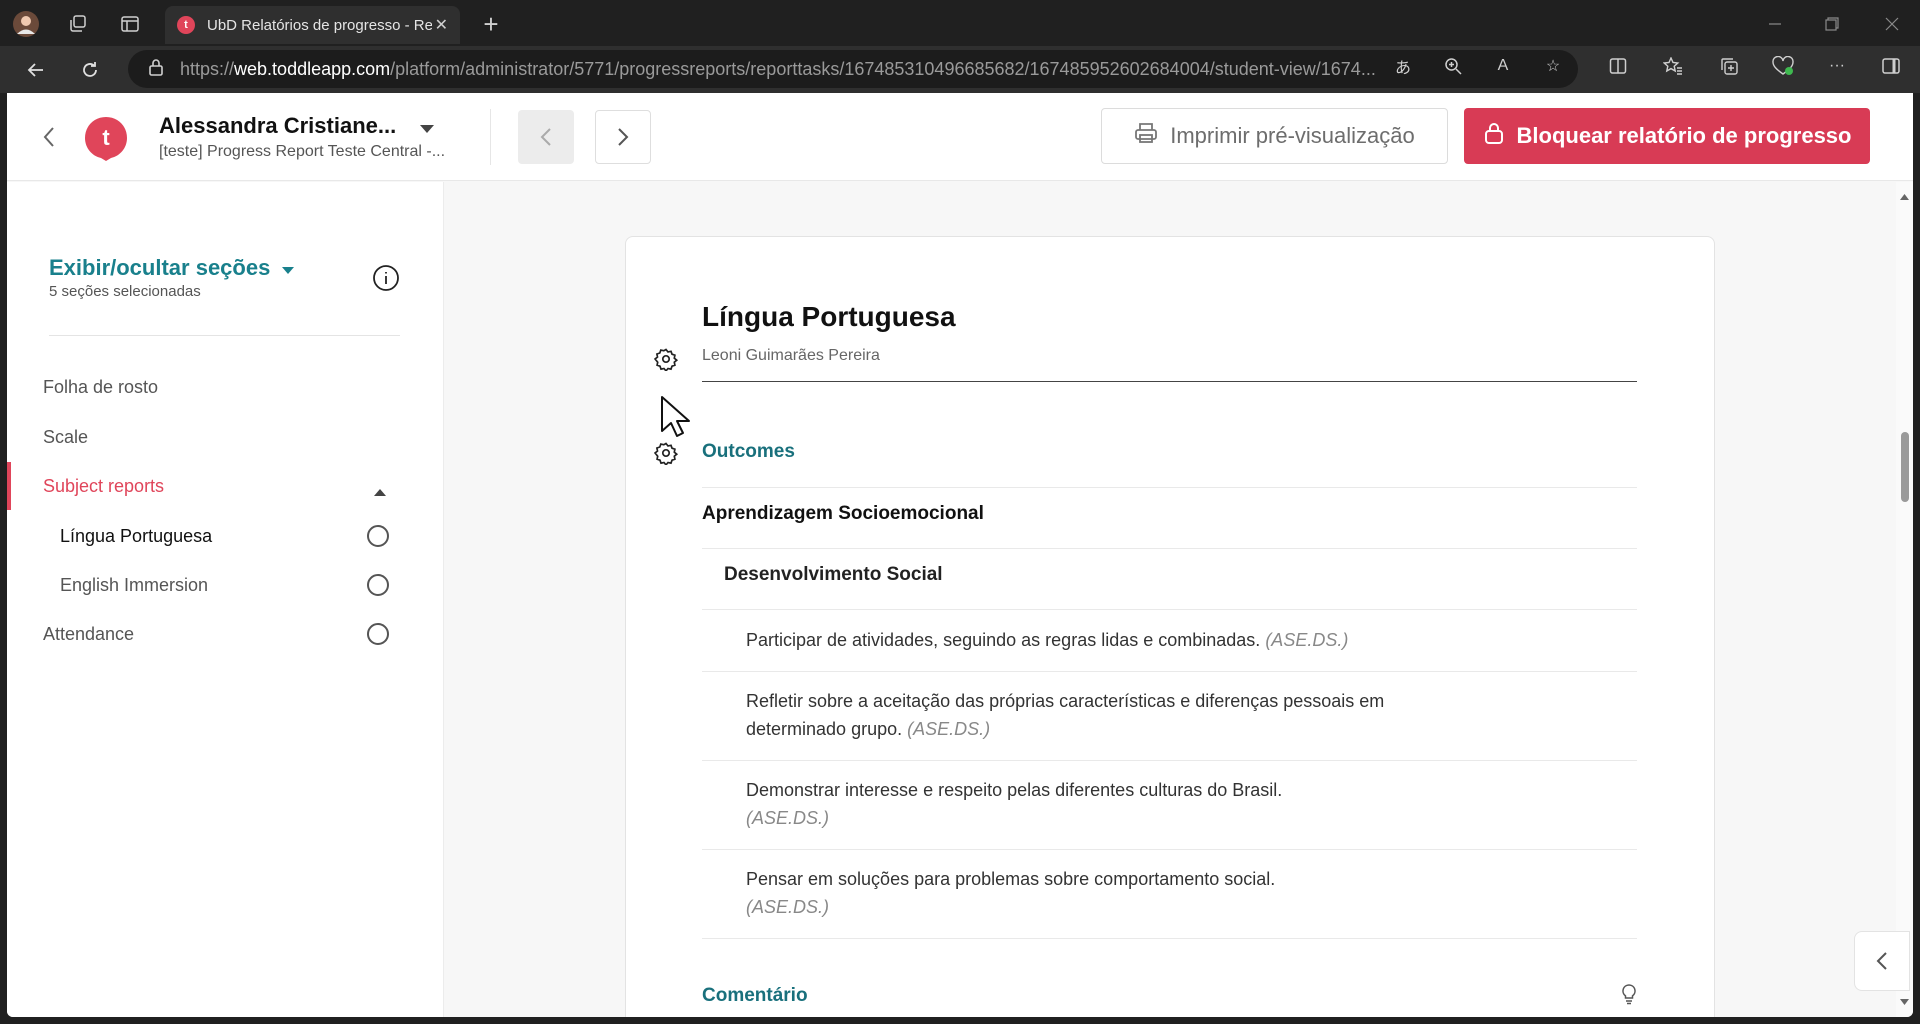 The width and height of the screenshot is (1920, 1024). Describe the element at coordinates (1891, 66) in the screenshot. I see `sidebar-toggle-icon` at that location.